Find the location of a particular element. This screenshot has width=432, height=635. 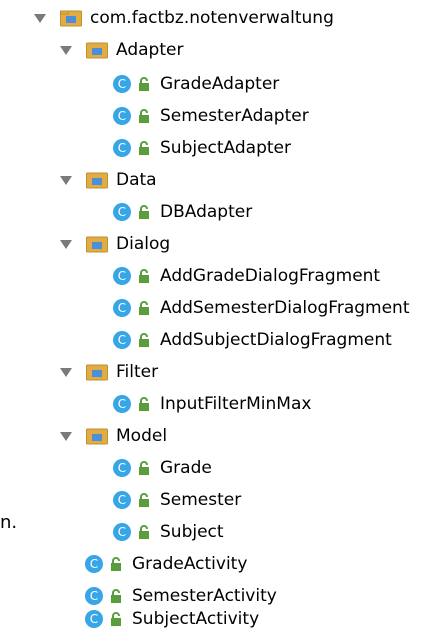

tree-class-item: C Subject is located at coordinates (168, 532).